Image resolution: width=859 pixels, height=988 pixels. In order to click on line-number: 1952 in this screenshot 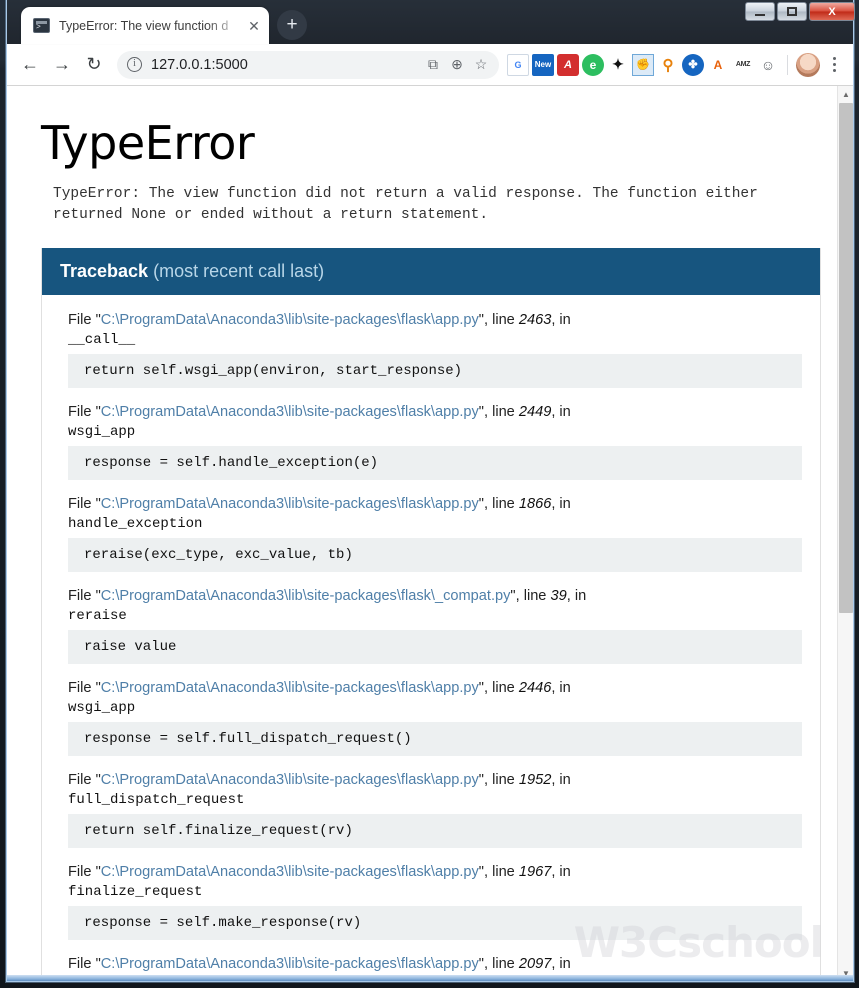, I will do `click(535, 780)`.